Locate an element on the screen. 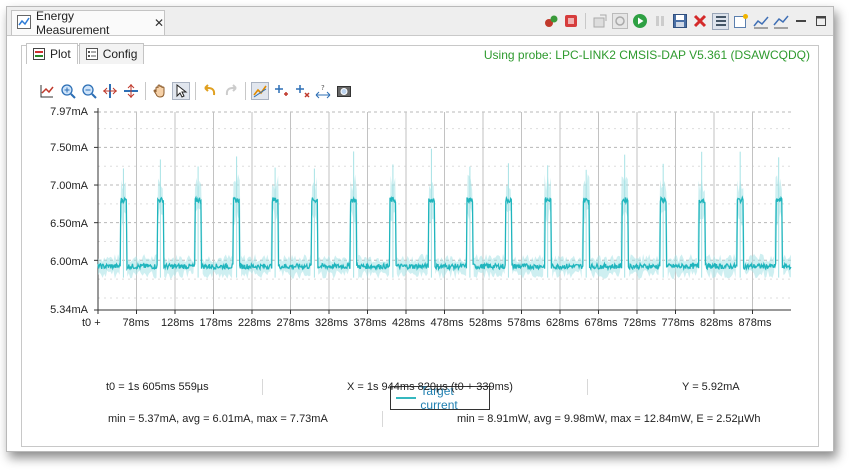  x-tick-label: 578ms is located at coordinates (524, 323).